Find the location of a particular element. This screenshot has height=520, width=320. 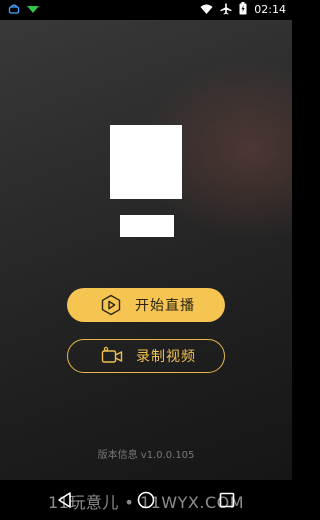

airplane-mode-icon is located at coordinates (226, 10).